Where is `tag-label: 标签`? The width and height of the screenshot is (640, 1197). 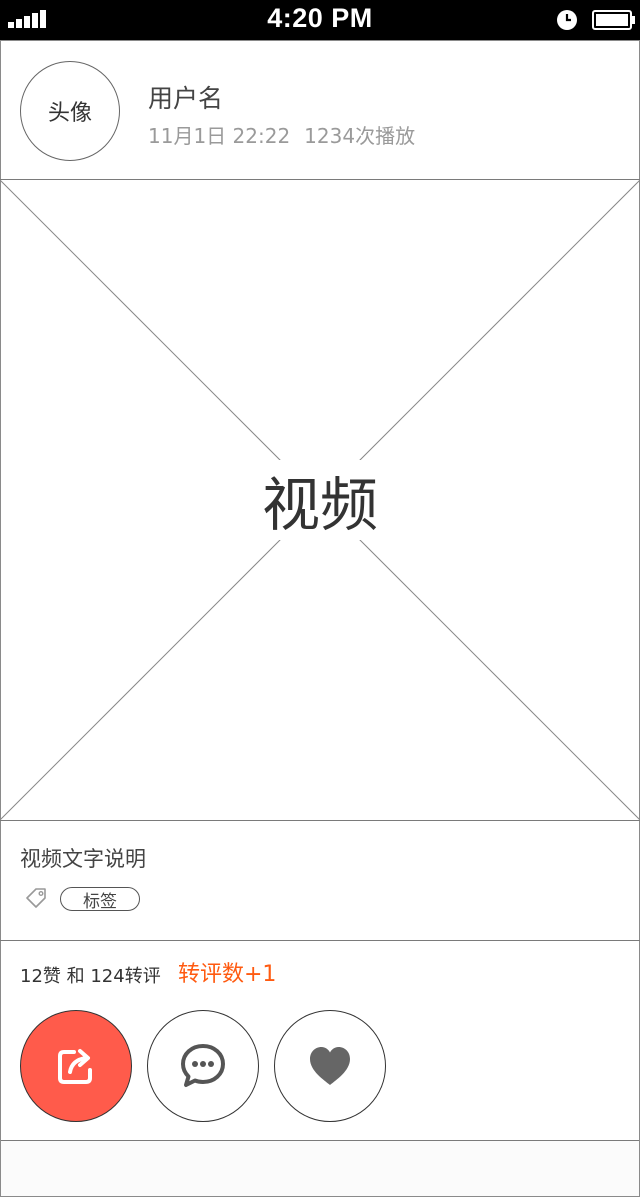
tag-label: 标签 is located at coordinates (100, 901).